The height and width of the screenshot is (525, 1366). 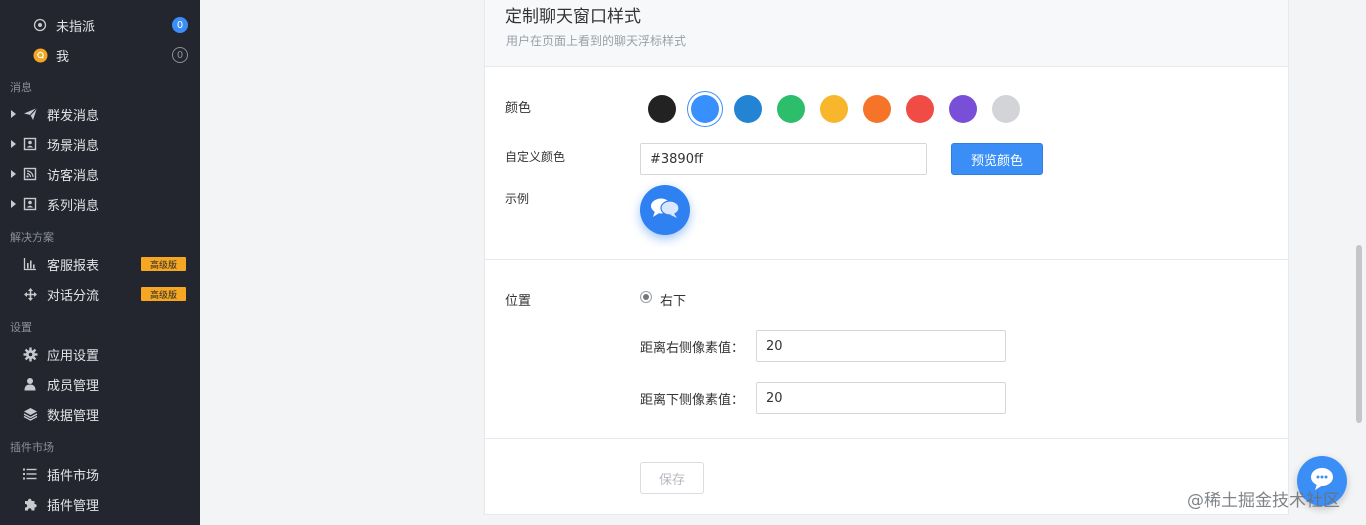 I want to click on split-arrows-icon, so click(x=30, y=294).